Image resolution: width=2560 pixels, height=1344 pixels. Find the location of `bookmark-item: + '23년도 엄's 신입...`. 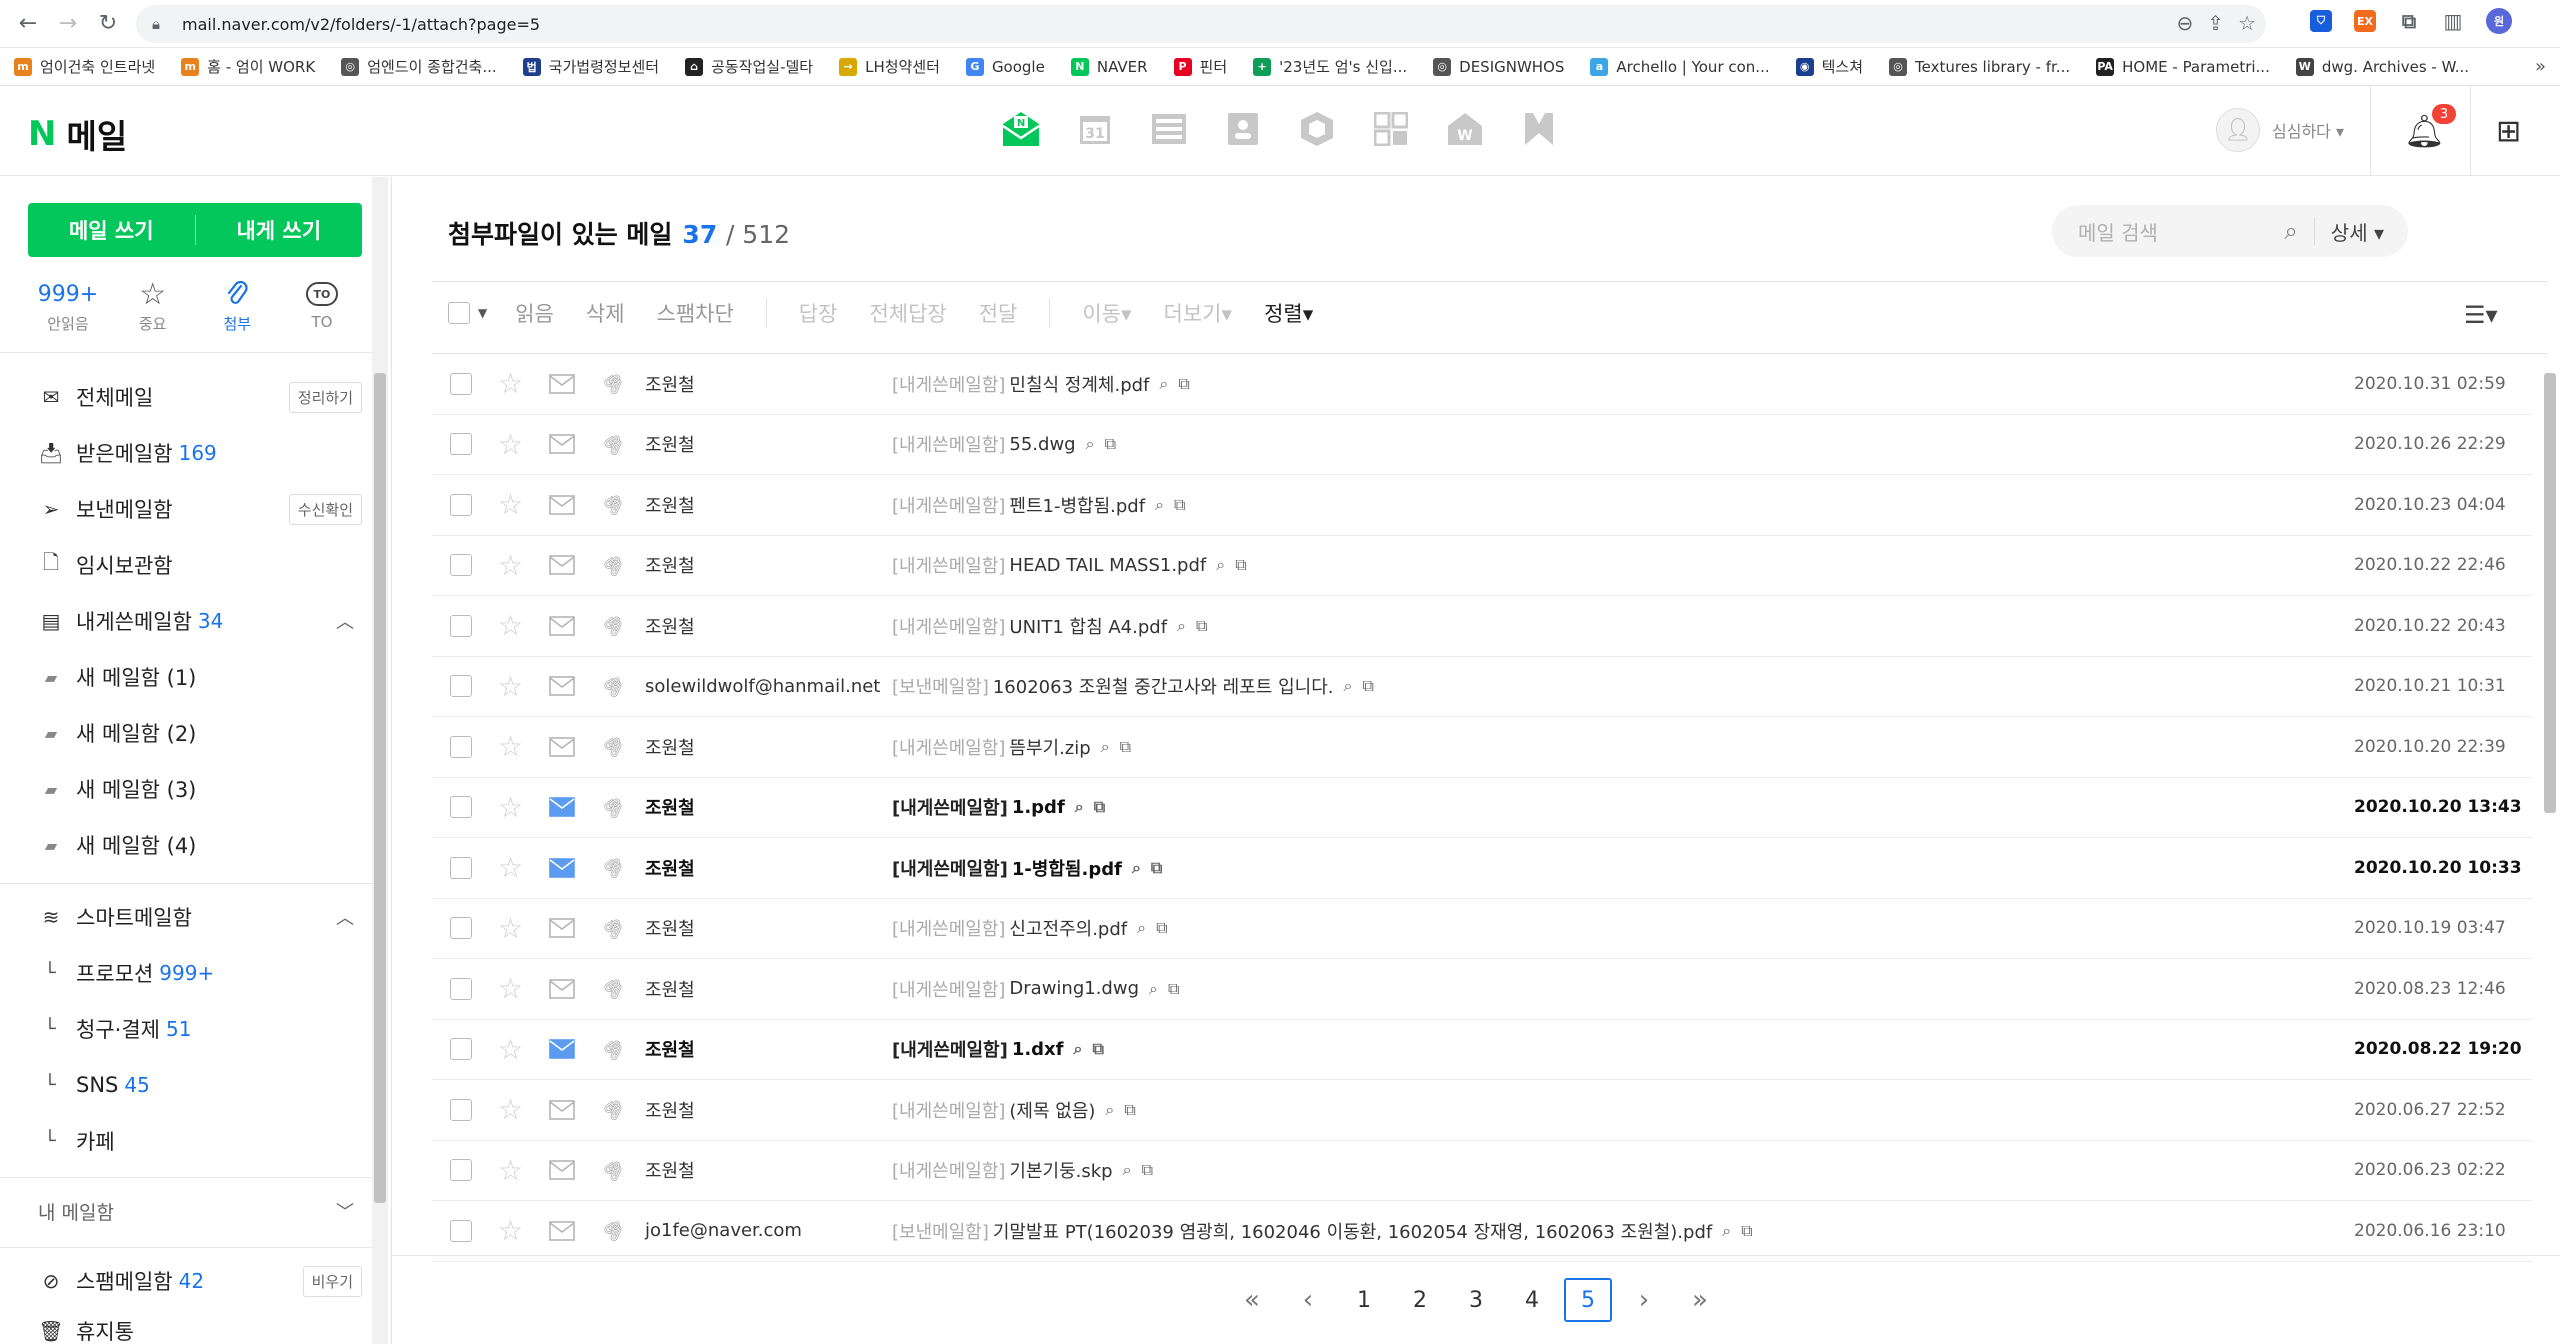

bookmark-item: + '23년도 엄's 신입... is located at coordinates (1330, 66).